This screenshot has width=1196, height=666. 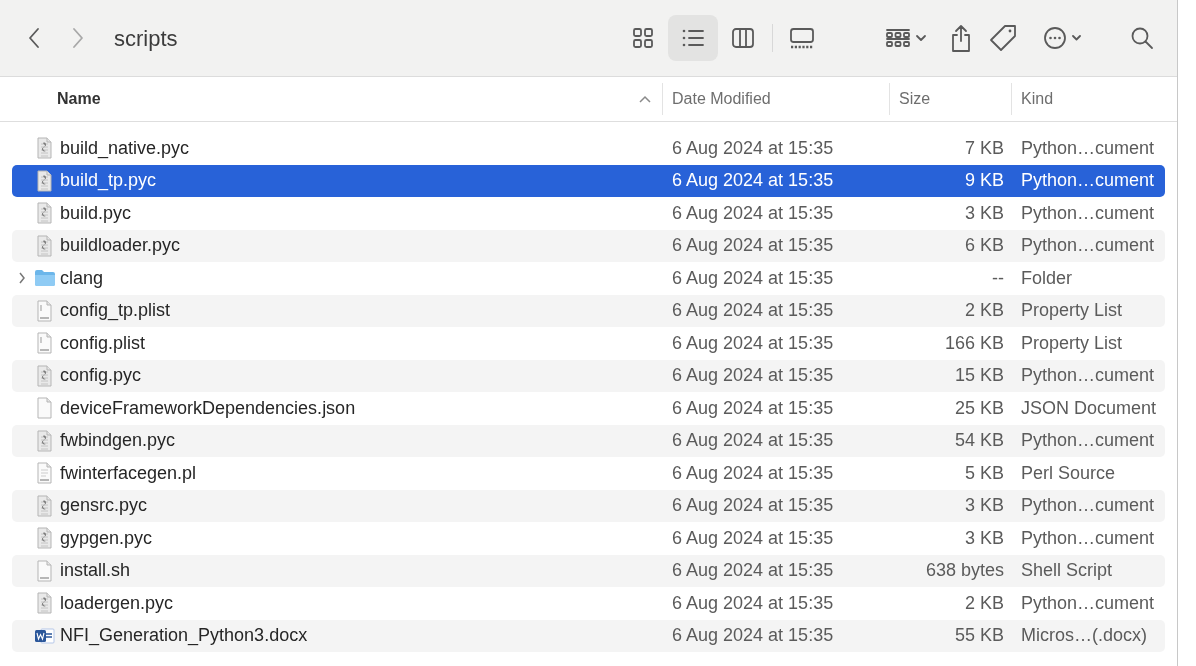 I want to click on file-row: gypgen.pyc 6 Aug 2024 at 15:35 3 KB Python…cument, so click(x=588, y=538).